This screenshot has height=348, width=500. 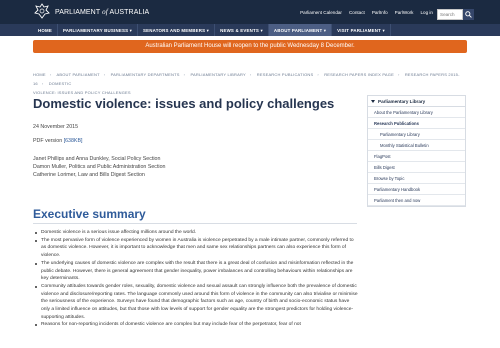 What do you see at coordinates (89, 214) in the screenshot?
I see `executive-summary-heading: Executive summary` at bounding box center [89, 214].